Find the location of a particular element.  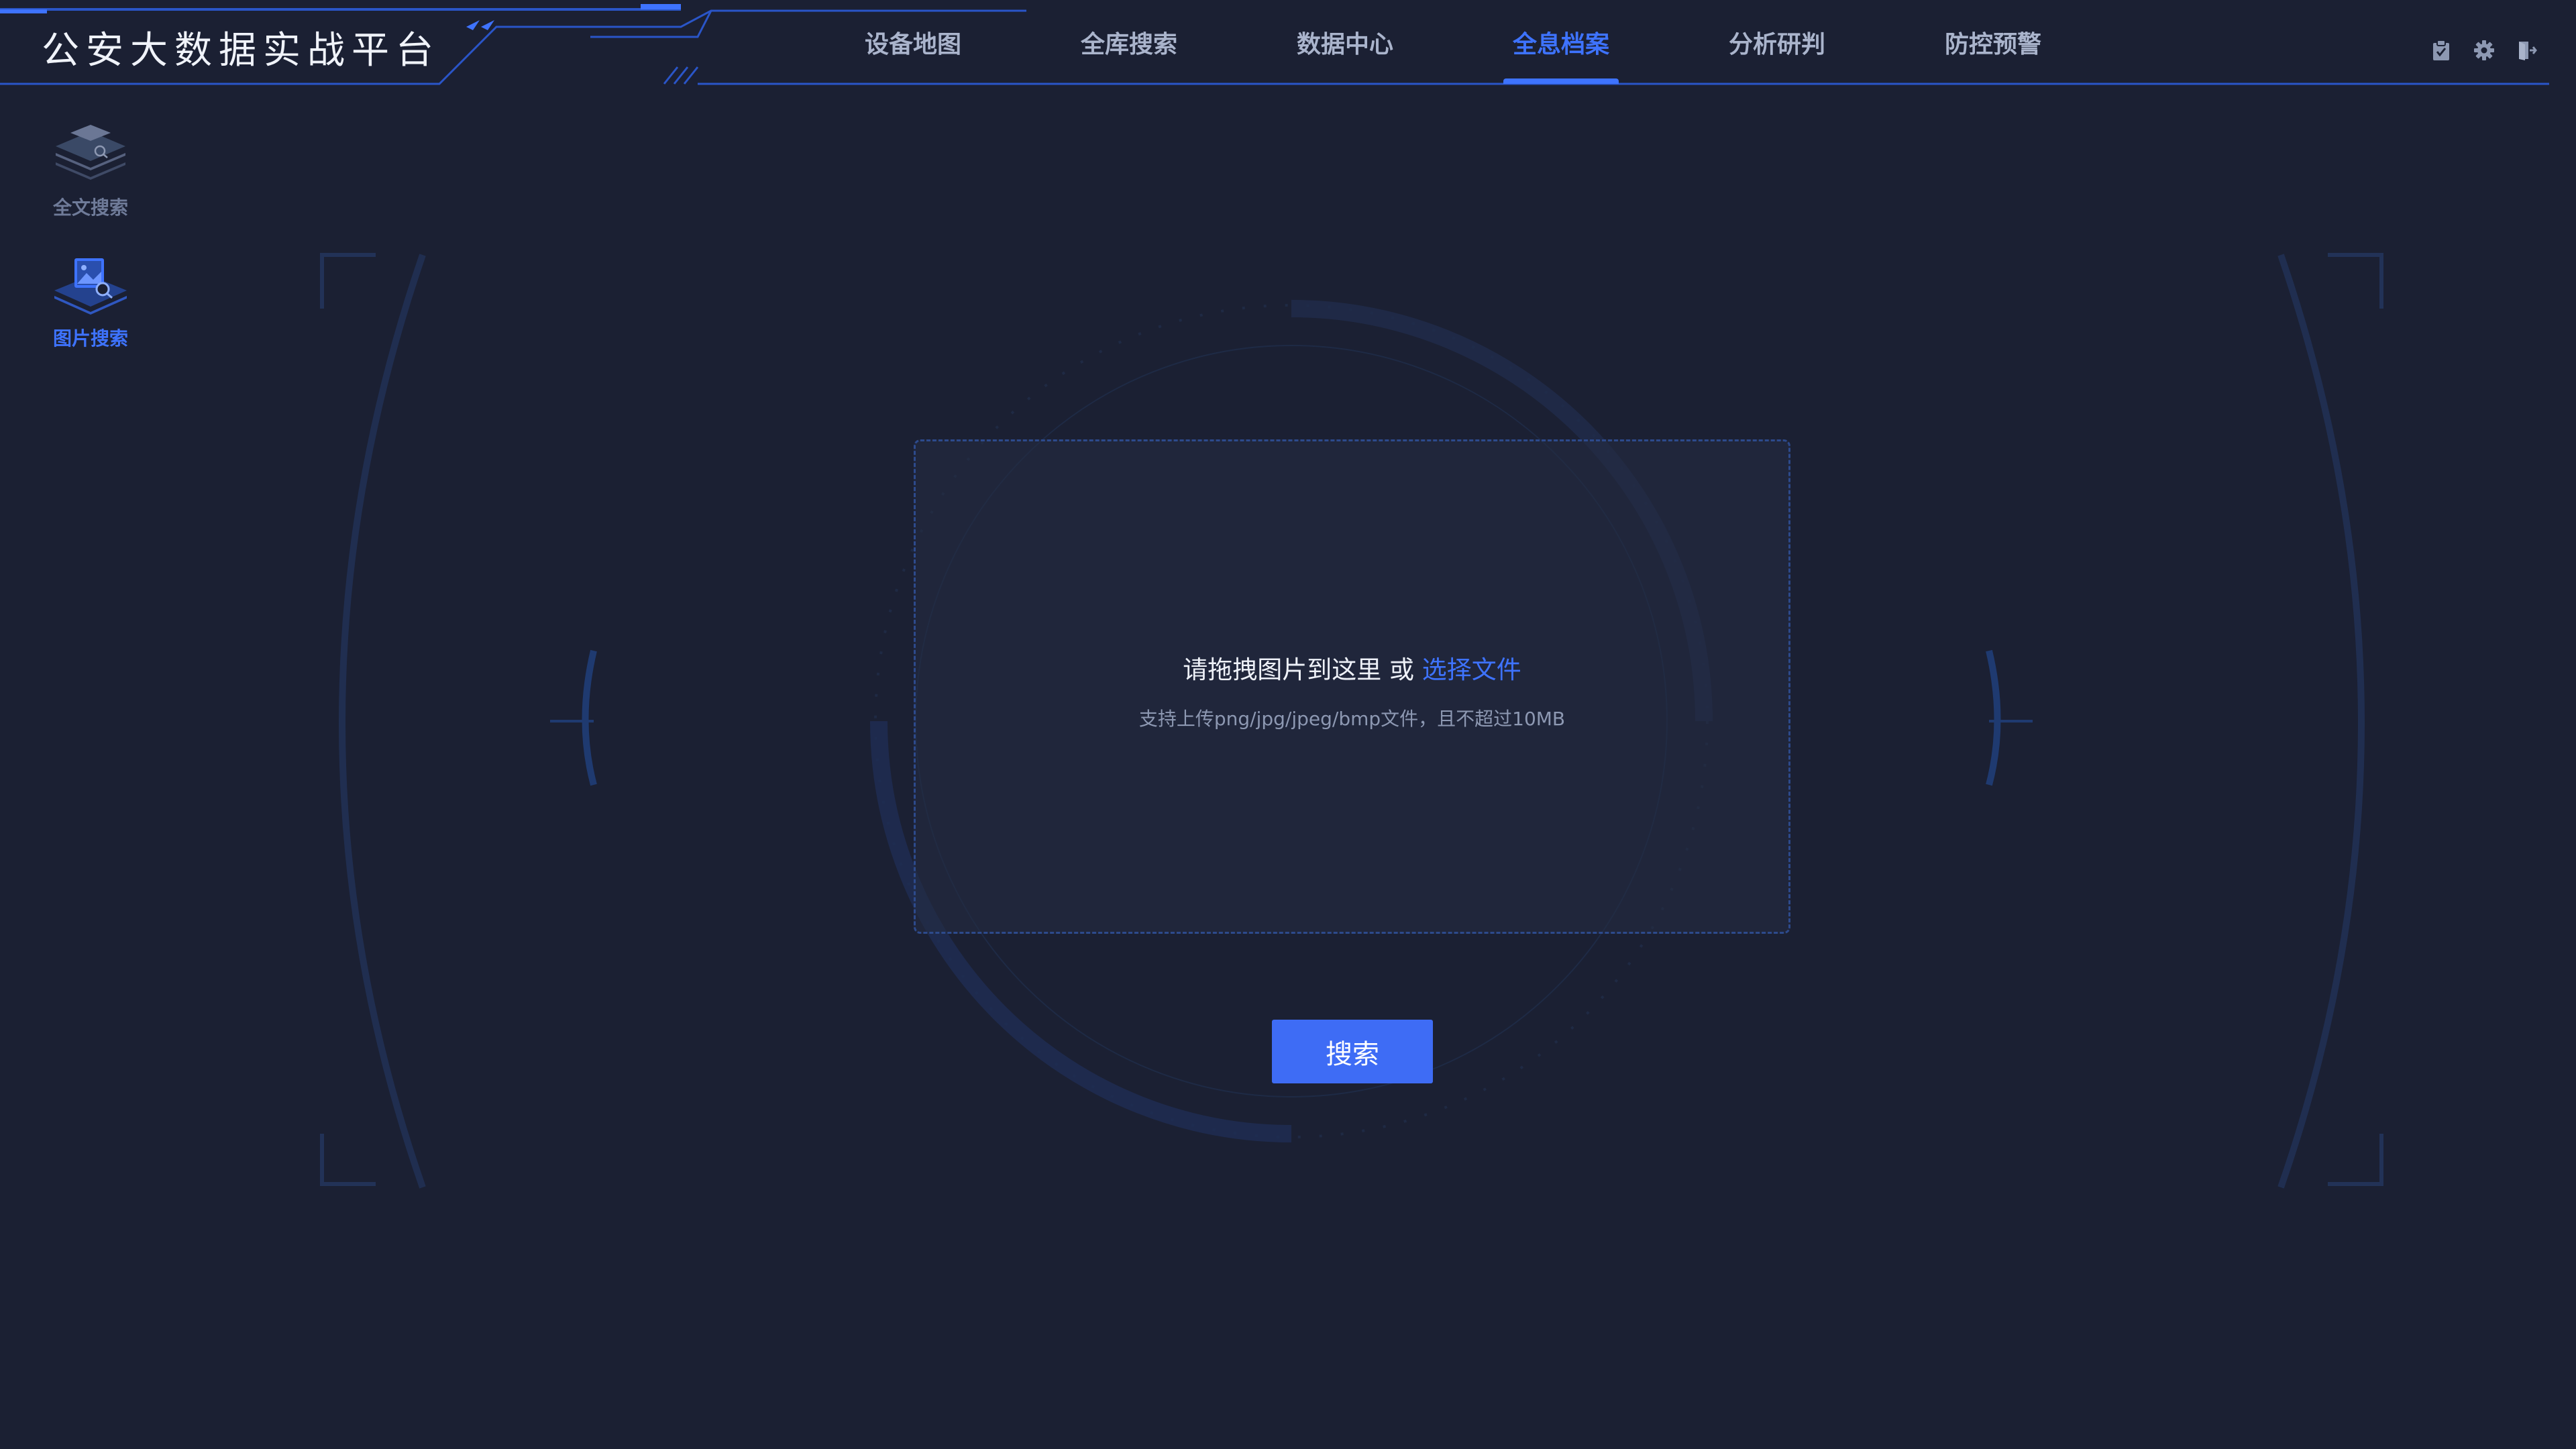

nav-tab-holographic-archive: 全息档案 is located at coordinates (1561, 42).